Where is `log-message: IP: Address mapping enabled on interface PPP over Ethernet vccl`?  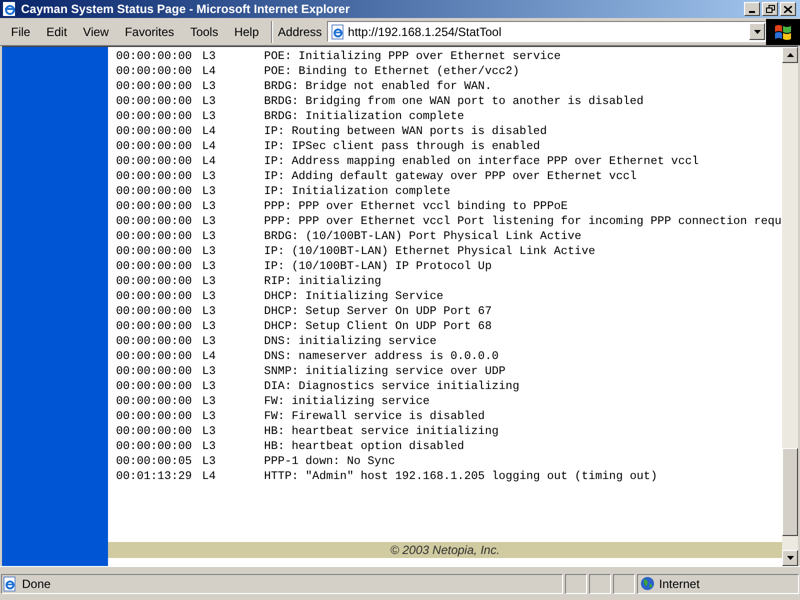
log-message: IP: Address mapping enabled on interface PPP over Ethernet vccl is located at coordinates (481, 161).